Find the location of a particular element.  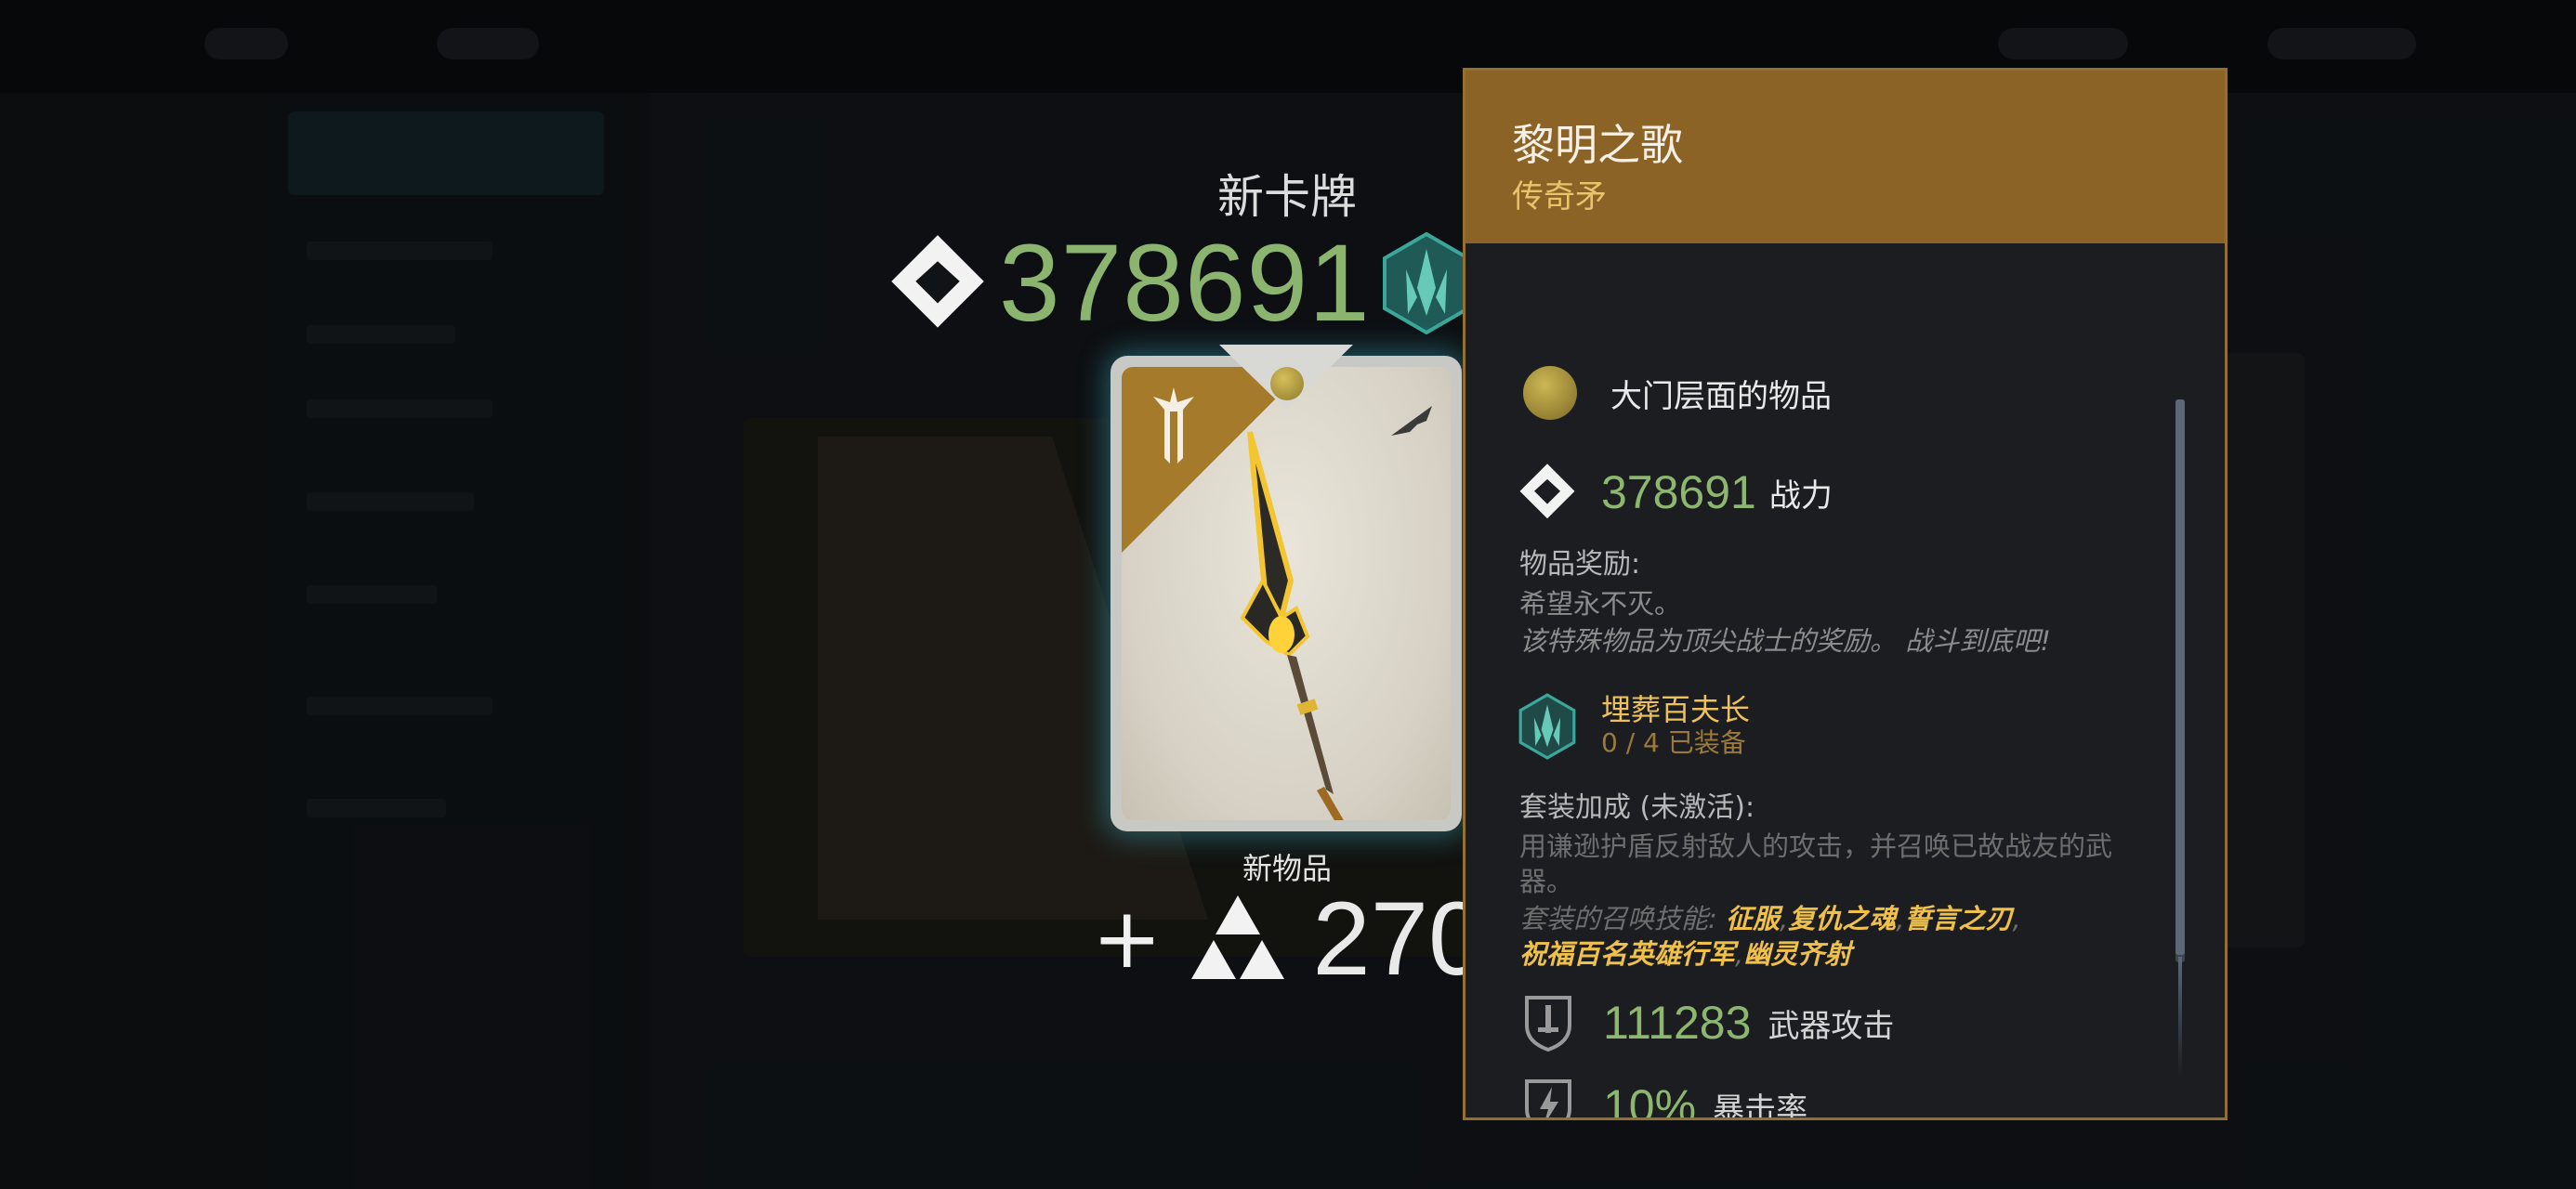

item-name: 黎明之歌 is located at coordinates (1597, 145).